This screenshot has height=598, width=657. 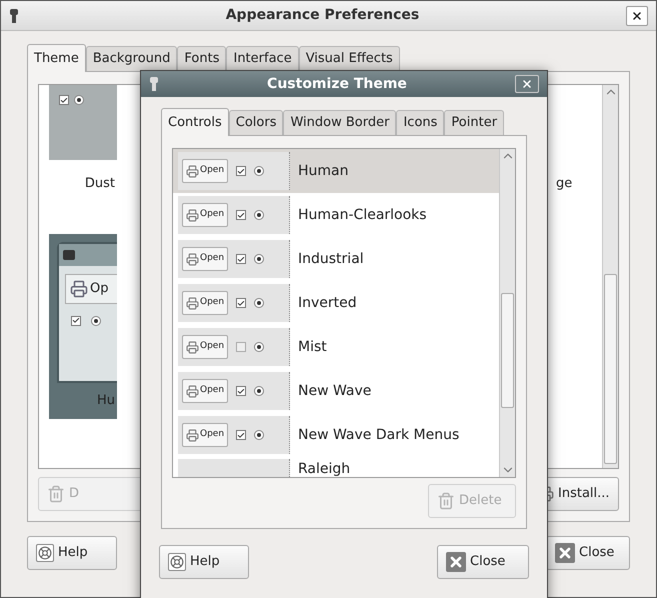 What do you see at coordinates (312, 347) in the screenshot?
I see `theme-name: Mist` at bounding box center [312, 347].